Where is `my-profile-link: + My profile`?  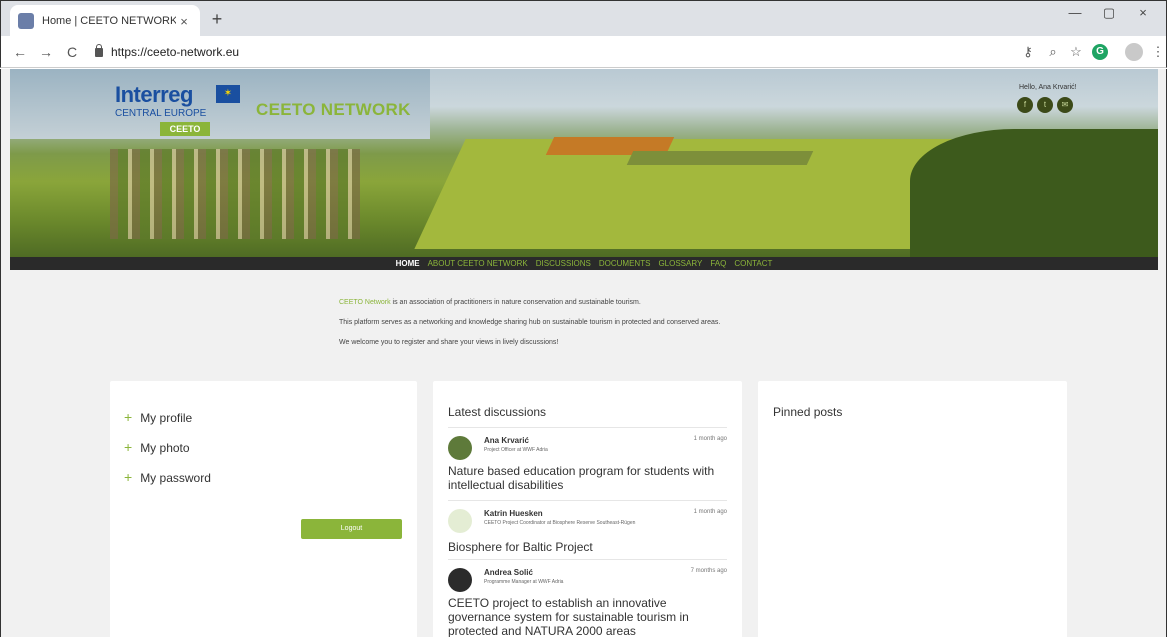 my-profile-link: + My profile is located at coordinates (158, 417).